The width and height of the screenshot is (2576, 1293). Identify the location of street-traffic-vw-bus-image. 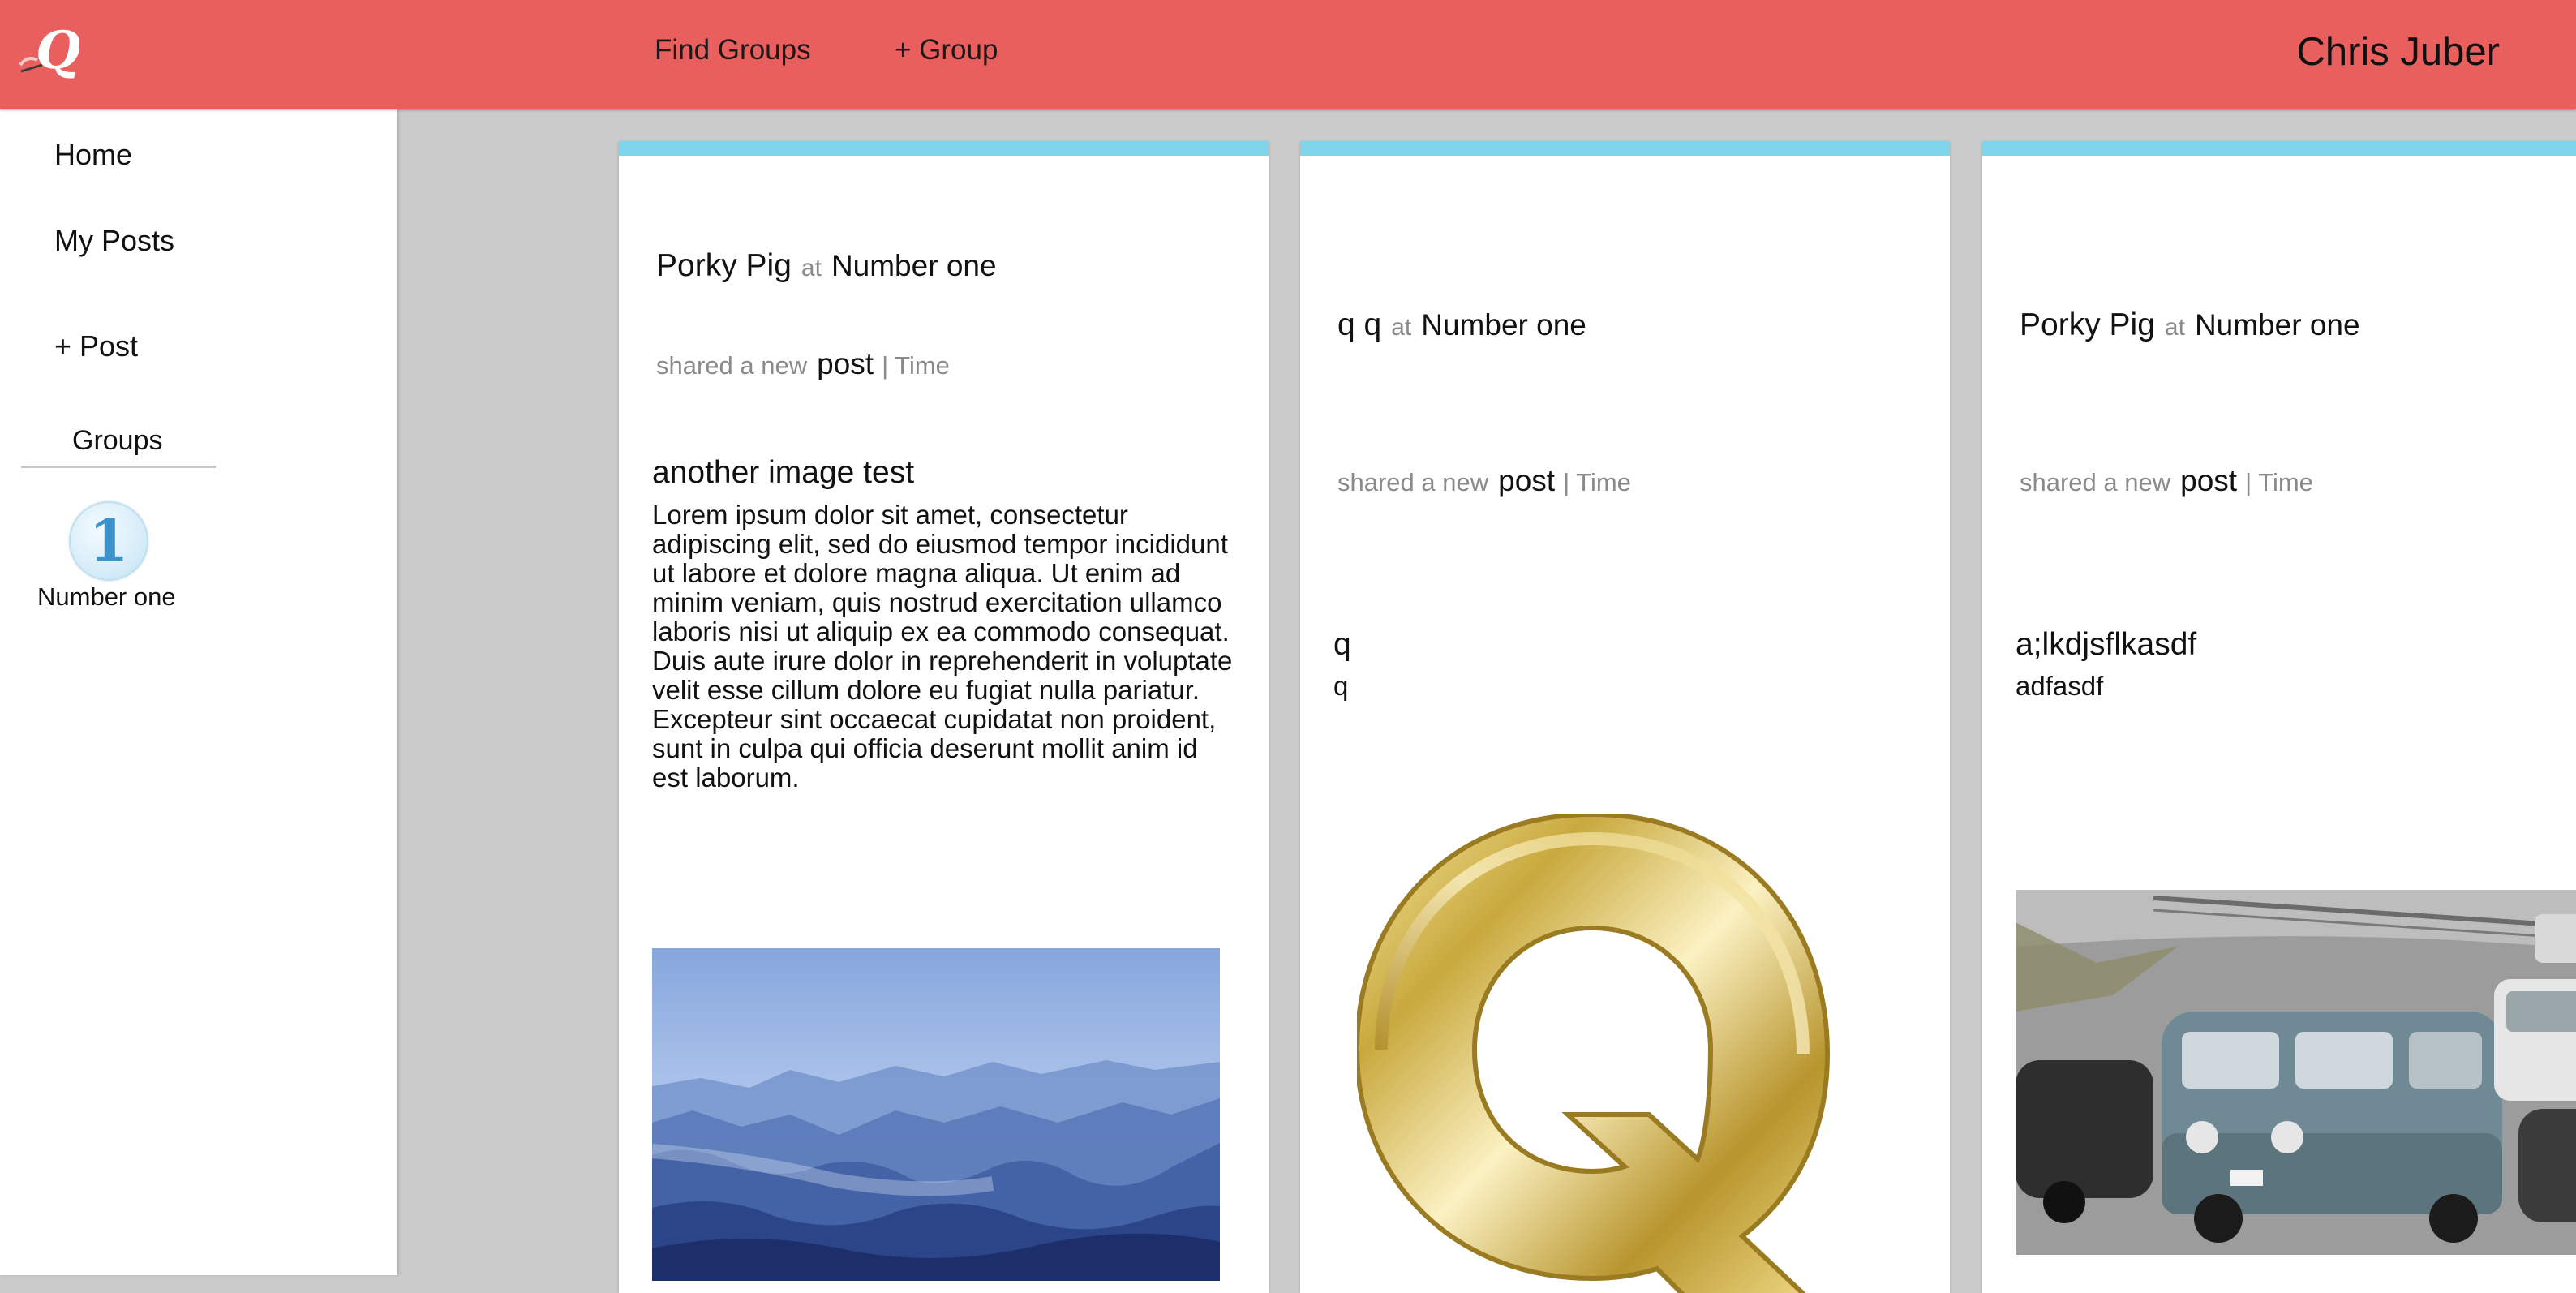
(2296, 1072).